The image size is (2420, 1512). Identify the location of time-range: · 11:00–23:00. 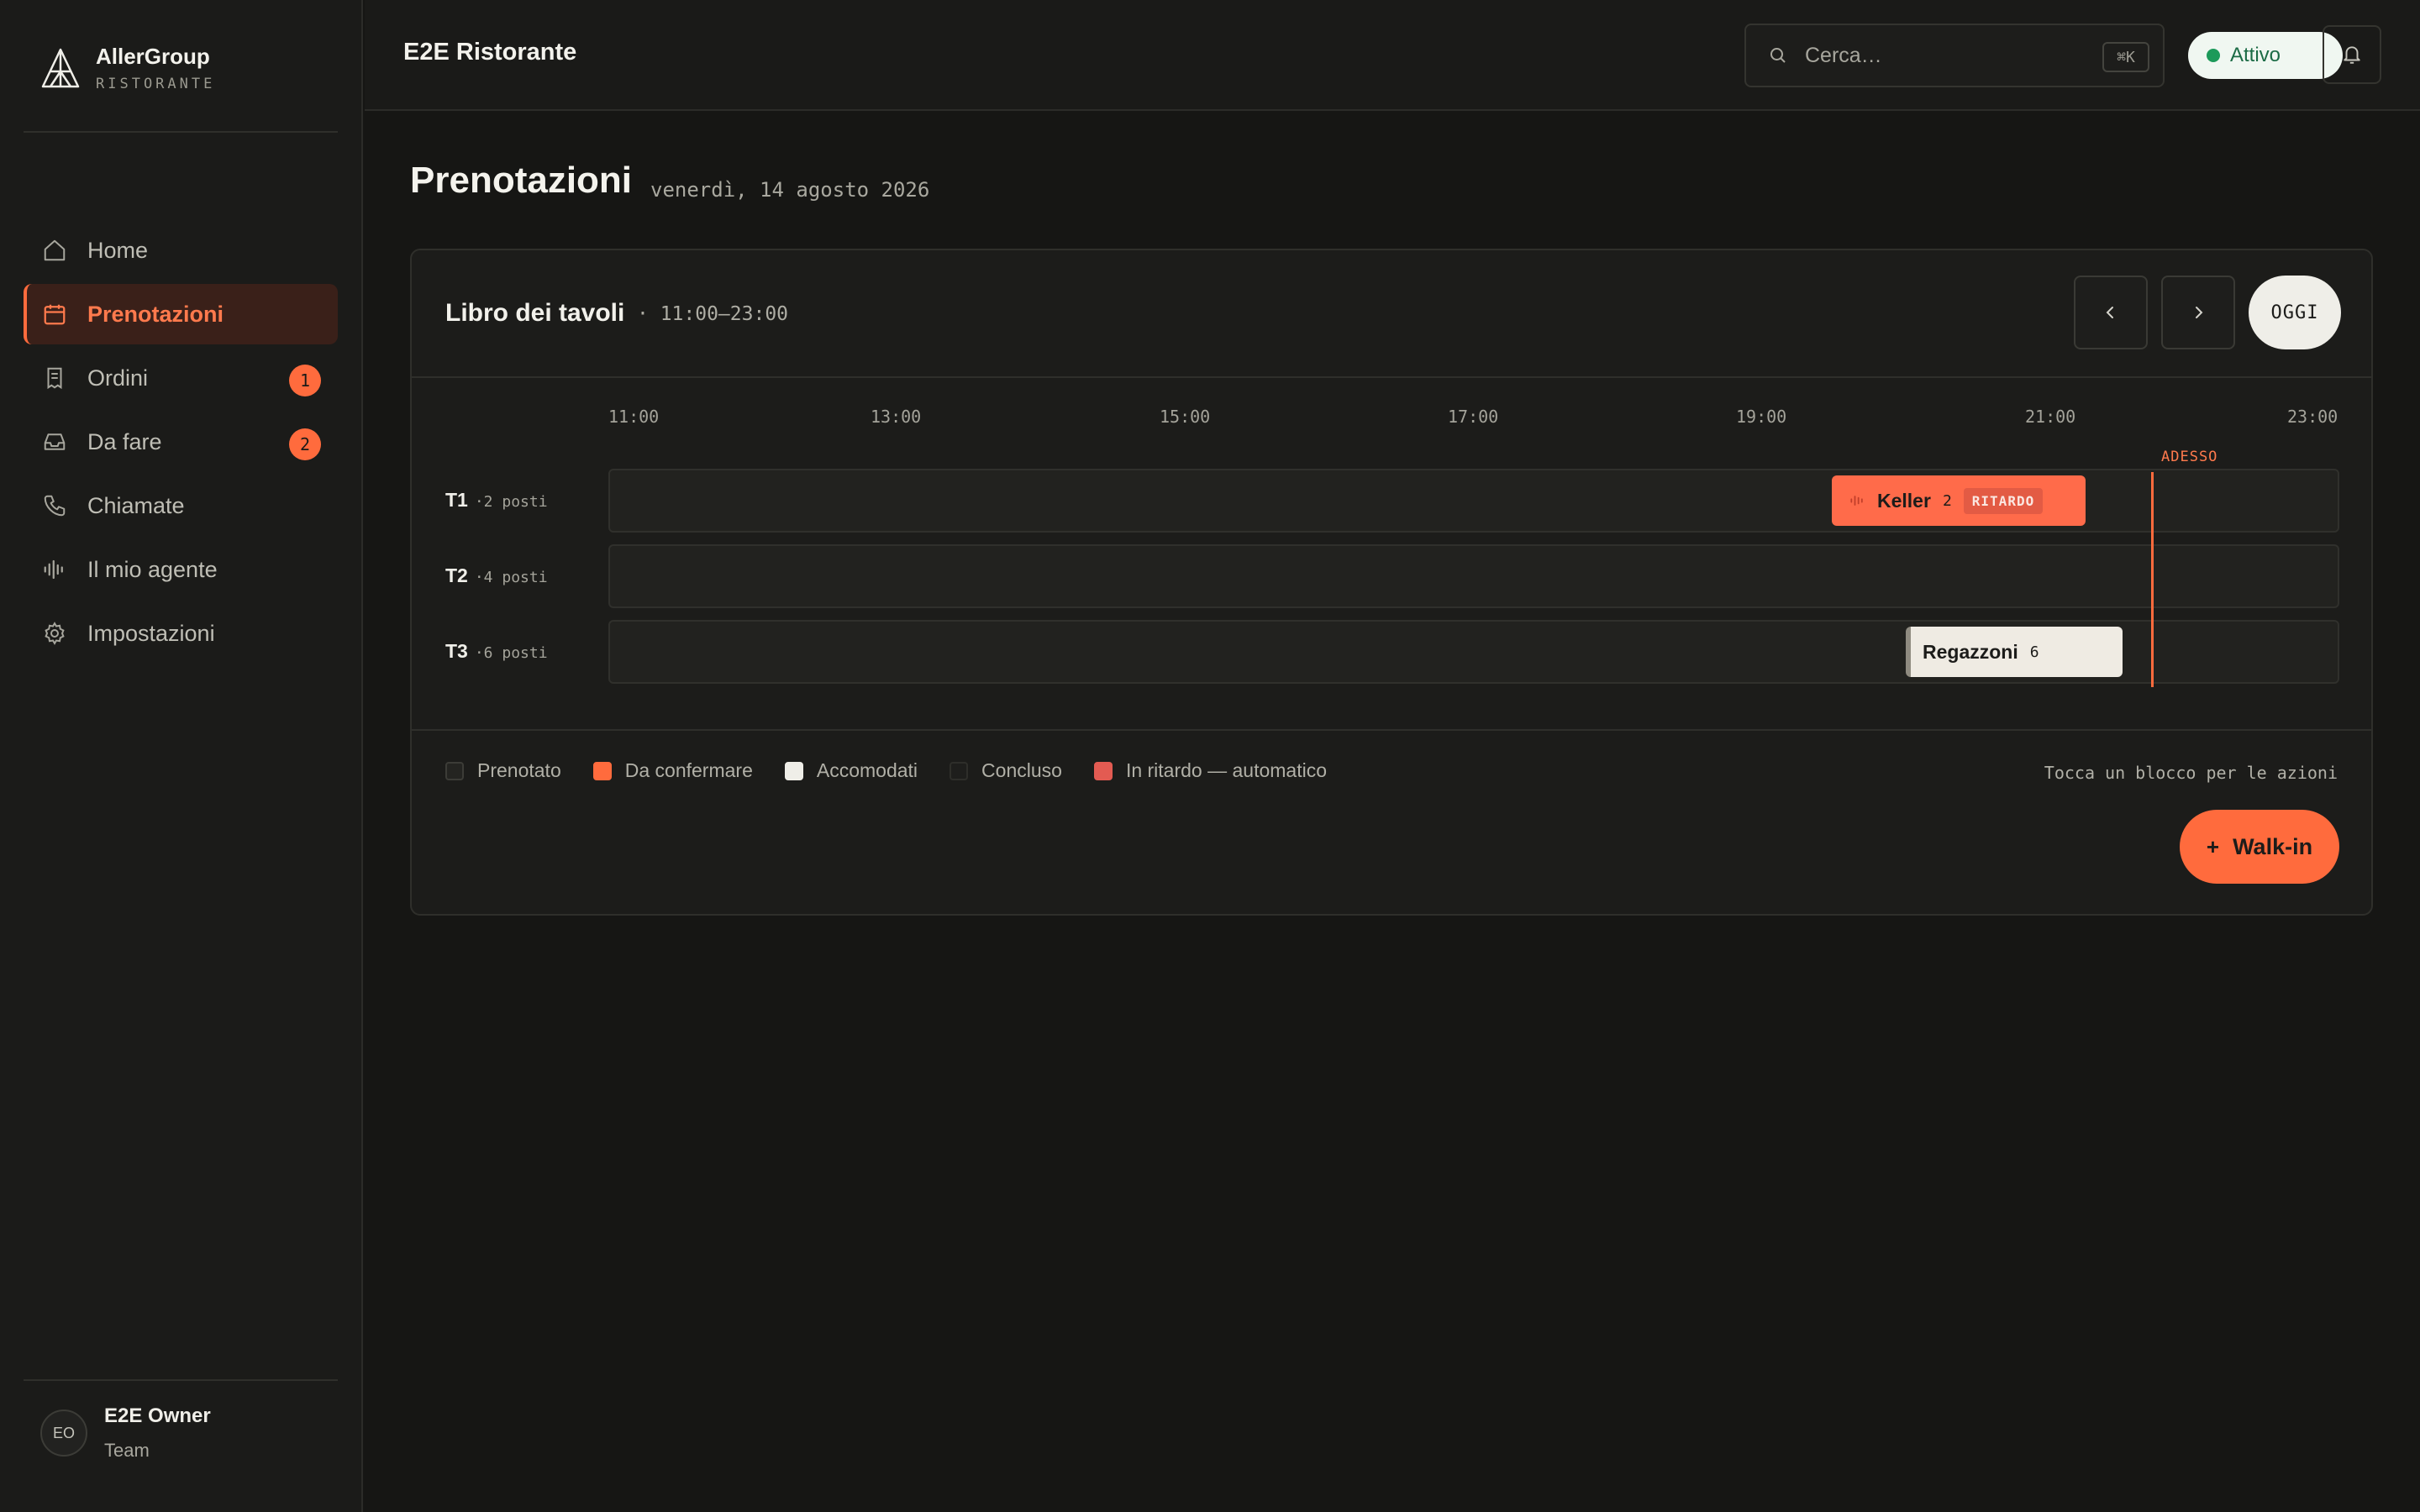
(713, 314).